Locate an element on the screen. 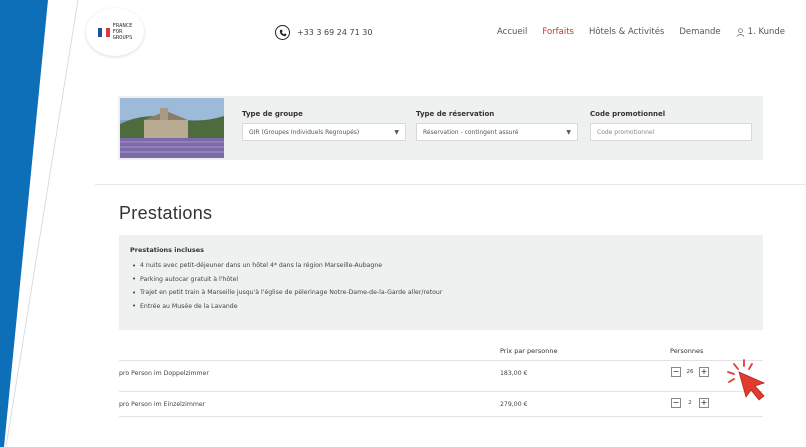  persons-stepper: − 26 + is located at coordinates (690, 372).